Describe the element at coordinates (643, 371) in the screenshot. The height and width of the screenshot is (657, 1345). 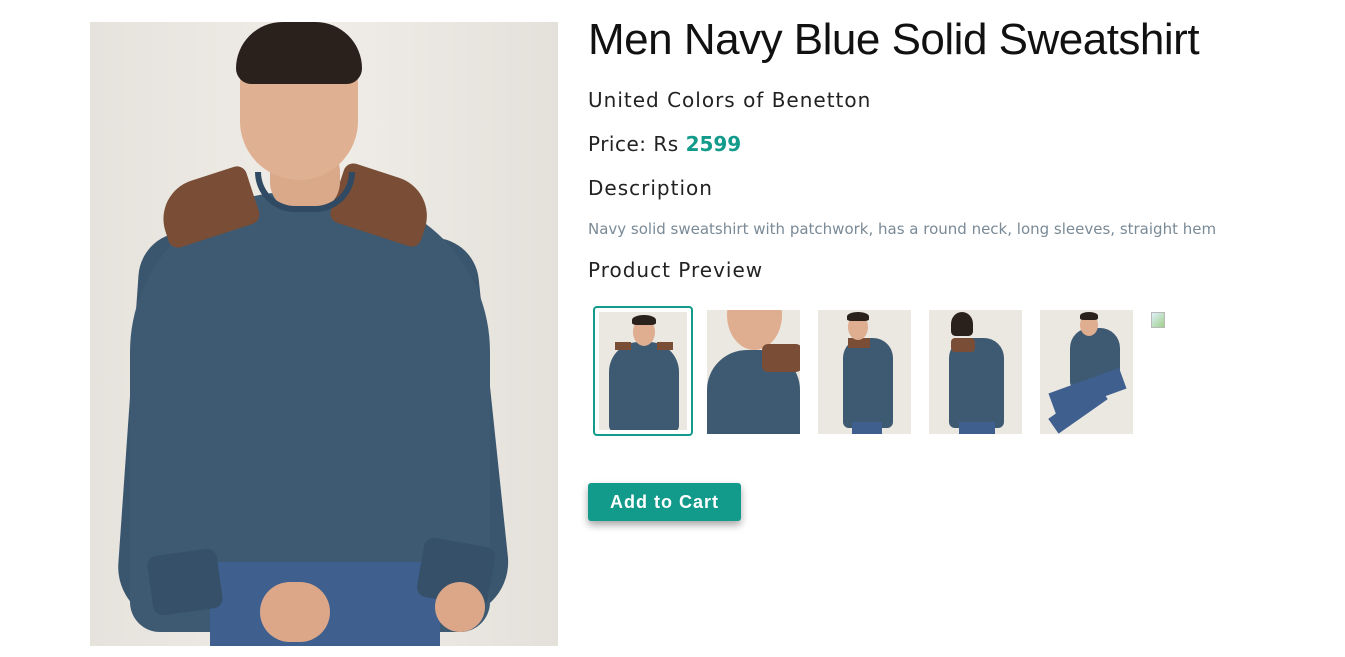
I see `thumbnail-front` at that location.